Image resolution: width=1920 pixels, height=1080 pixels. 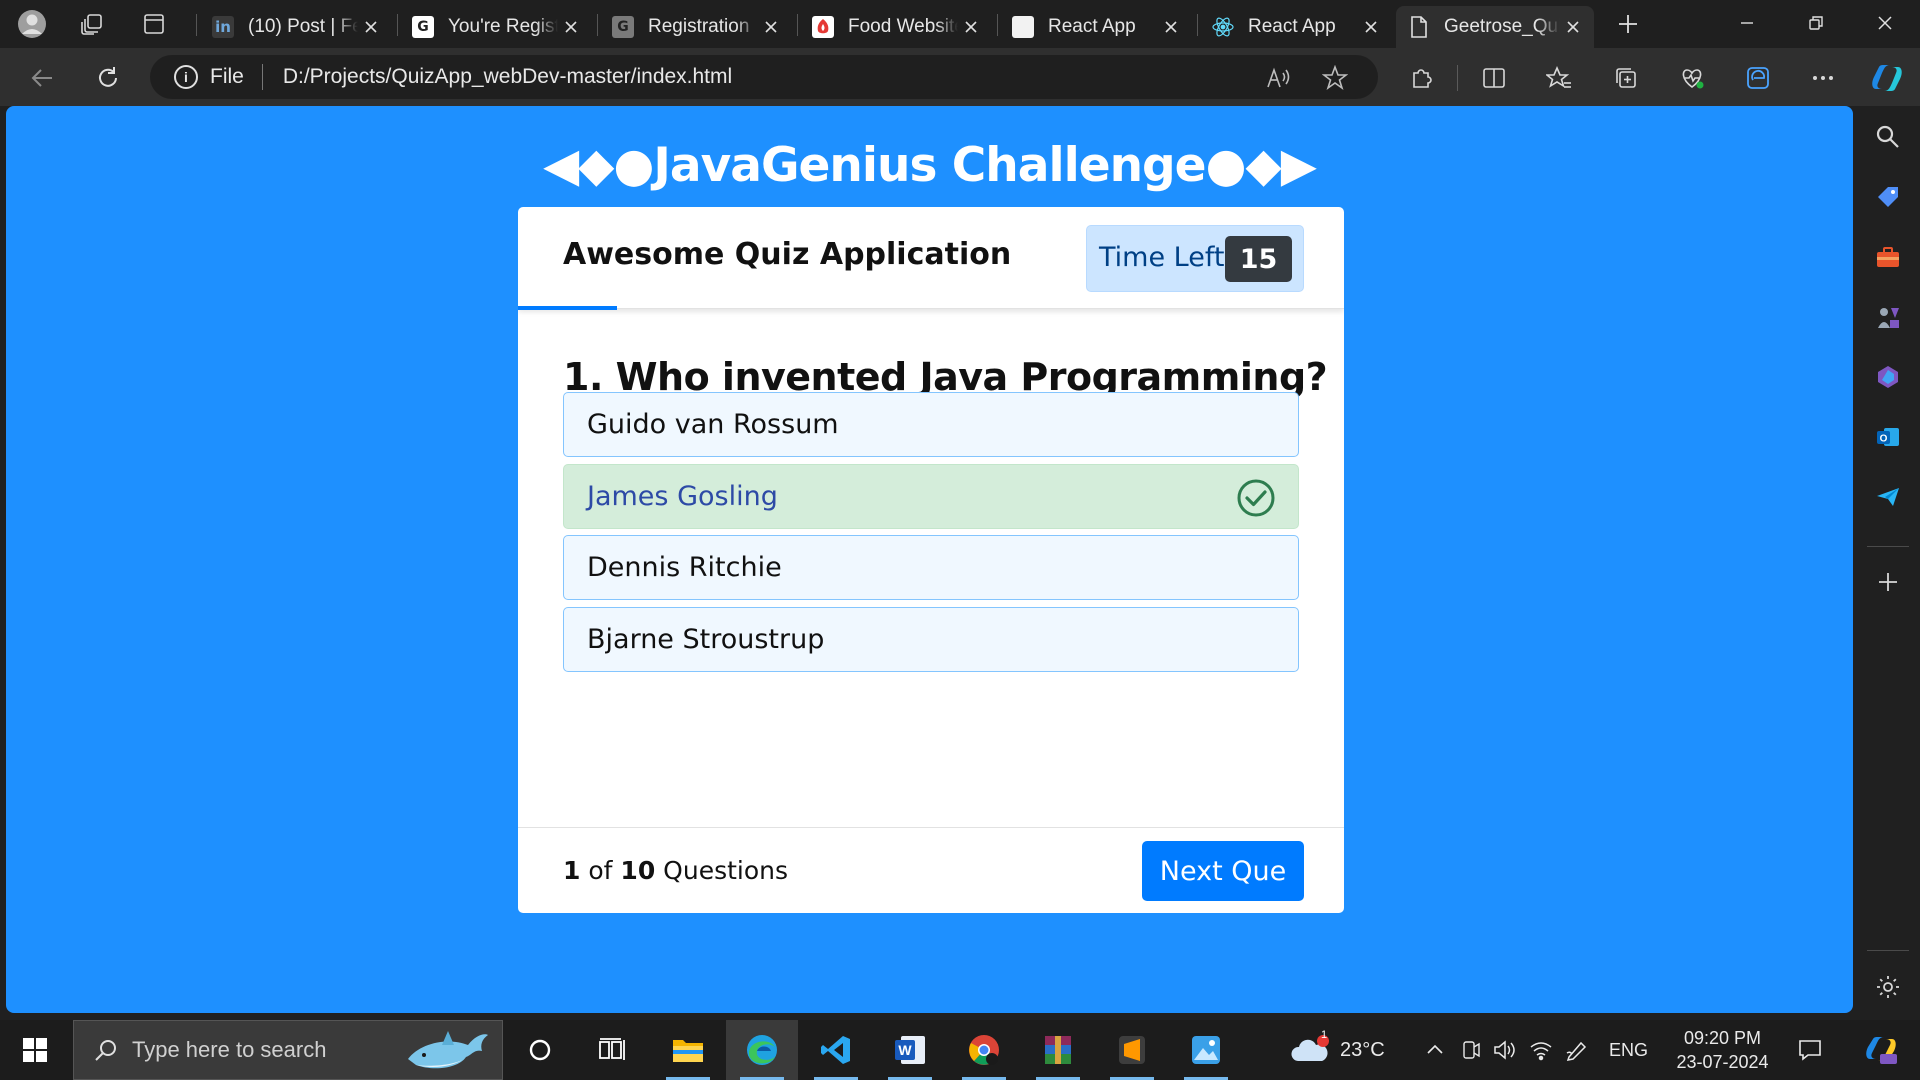 I want to click on option-text: James Gosling, so click(x=682, y=496).